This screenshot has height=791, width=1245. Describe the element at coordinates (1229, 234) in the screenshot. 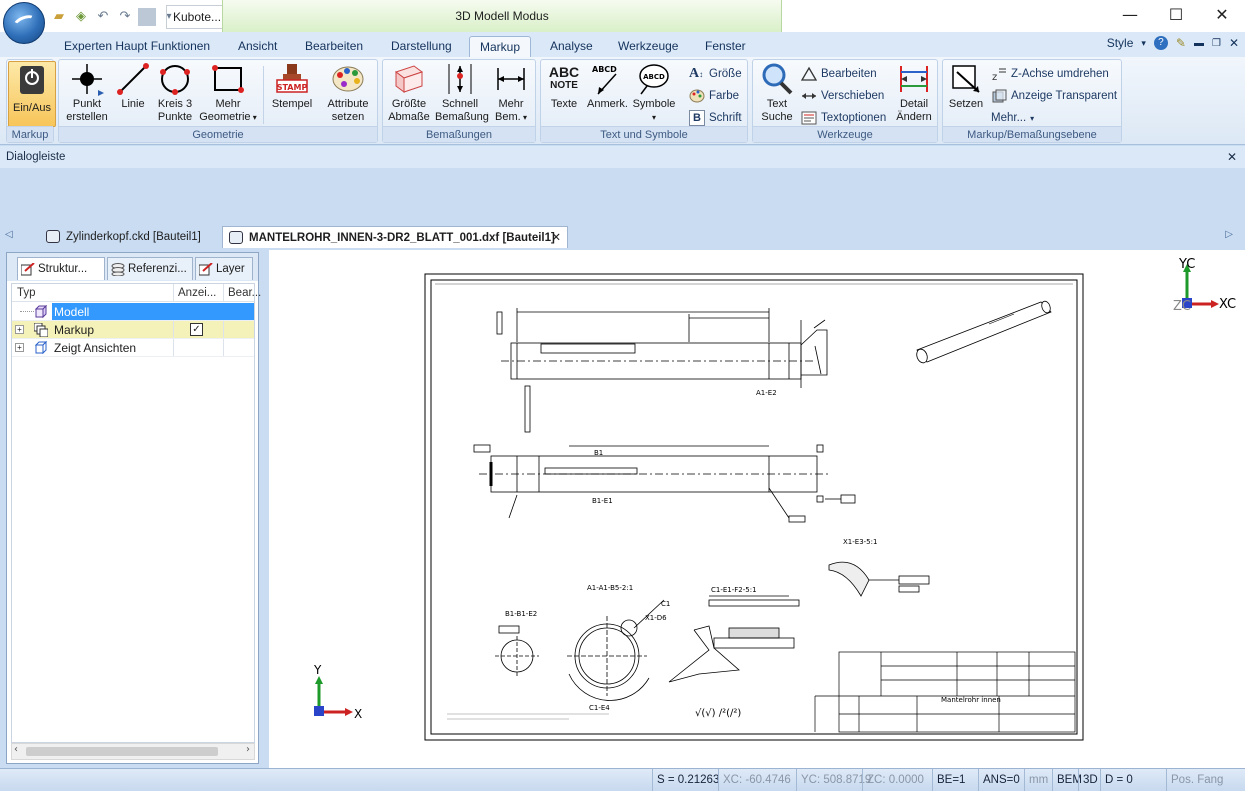

I see `tab-scroll-right-icon: ▷` at that location.